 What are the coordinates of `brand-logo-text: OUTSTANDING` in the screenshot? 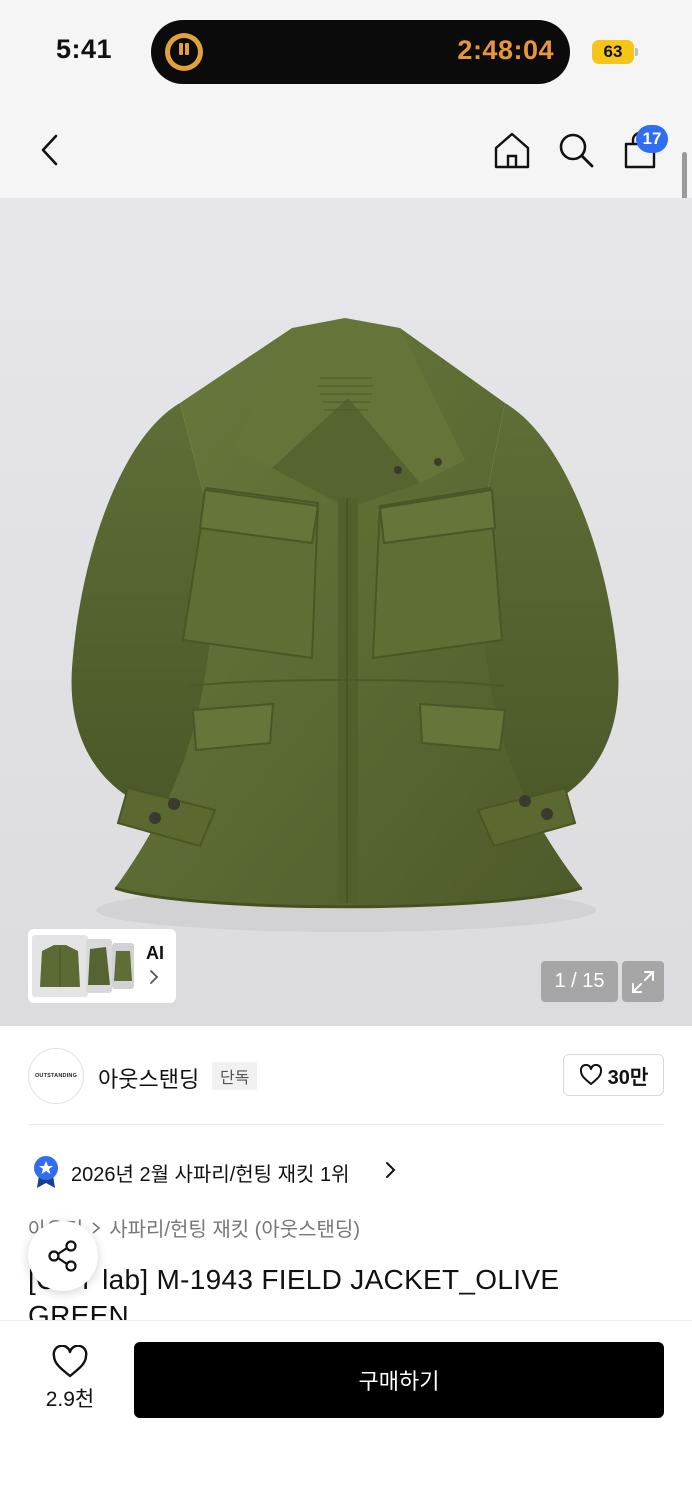 It's located at (56, 1076).